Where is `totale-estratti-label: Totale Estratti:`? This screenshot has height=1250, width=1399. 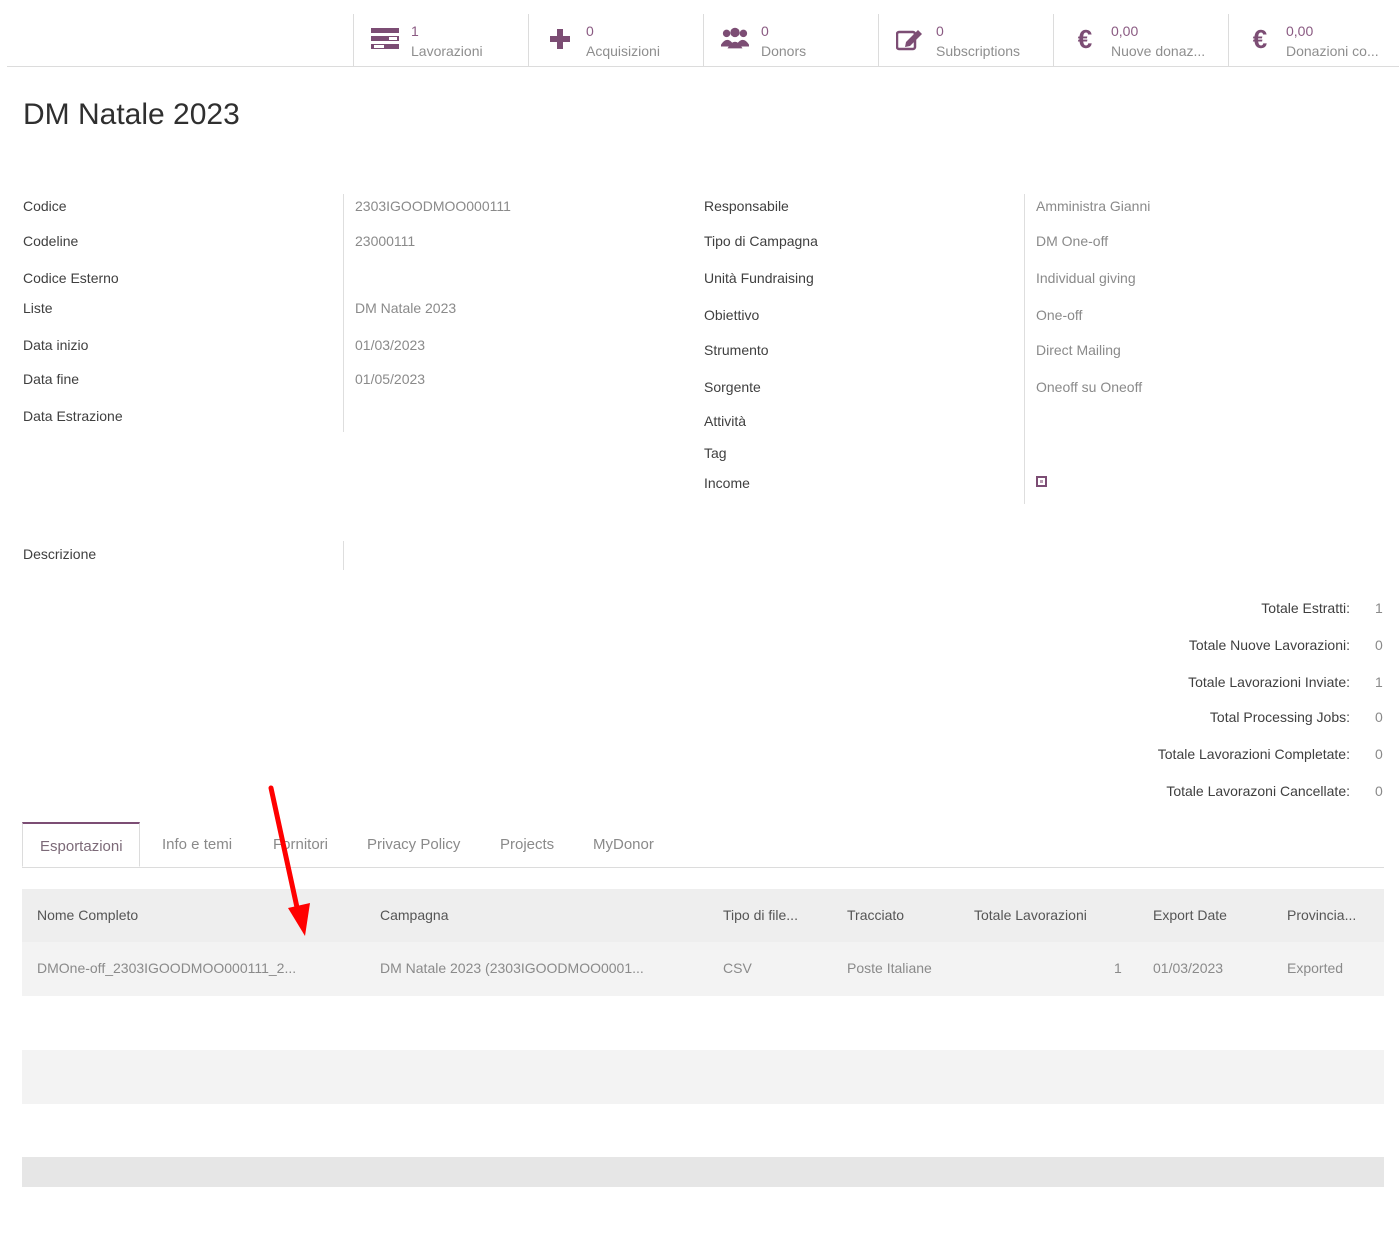
totale-estratti-label: Totale Estratti: is located at coordinates (1305, 608).